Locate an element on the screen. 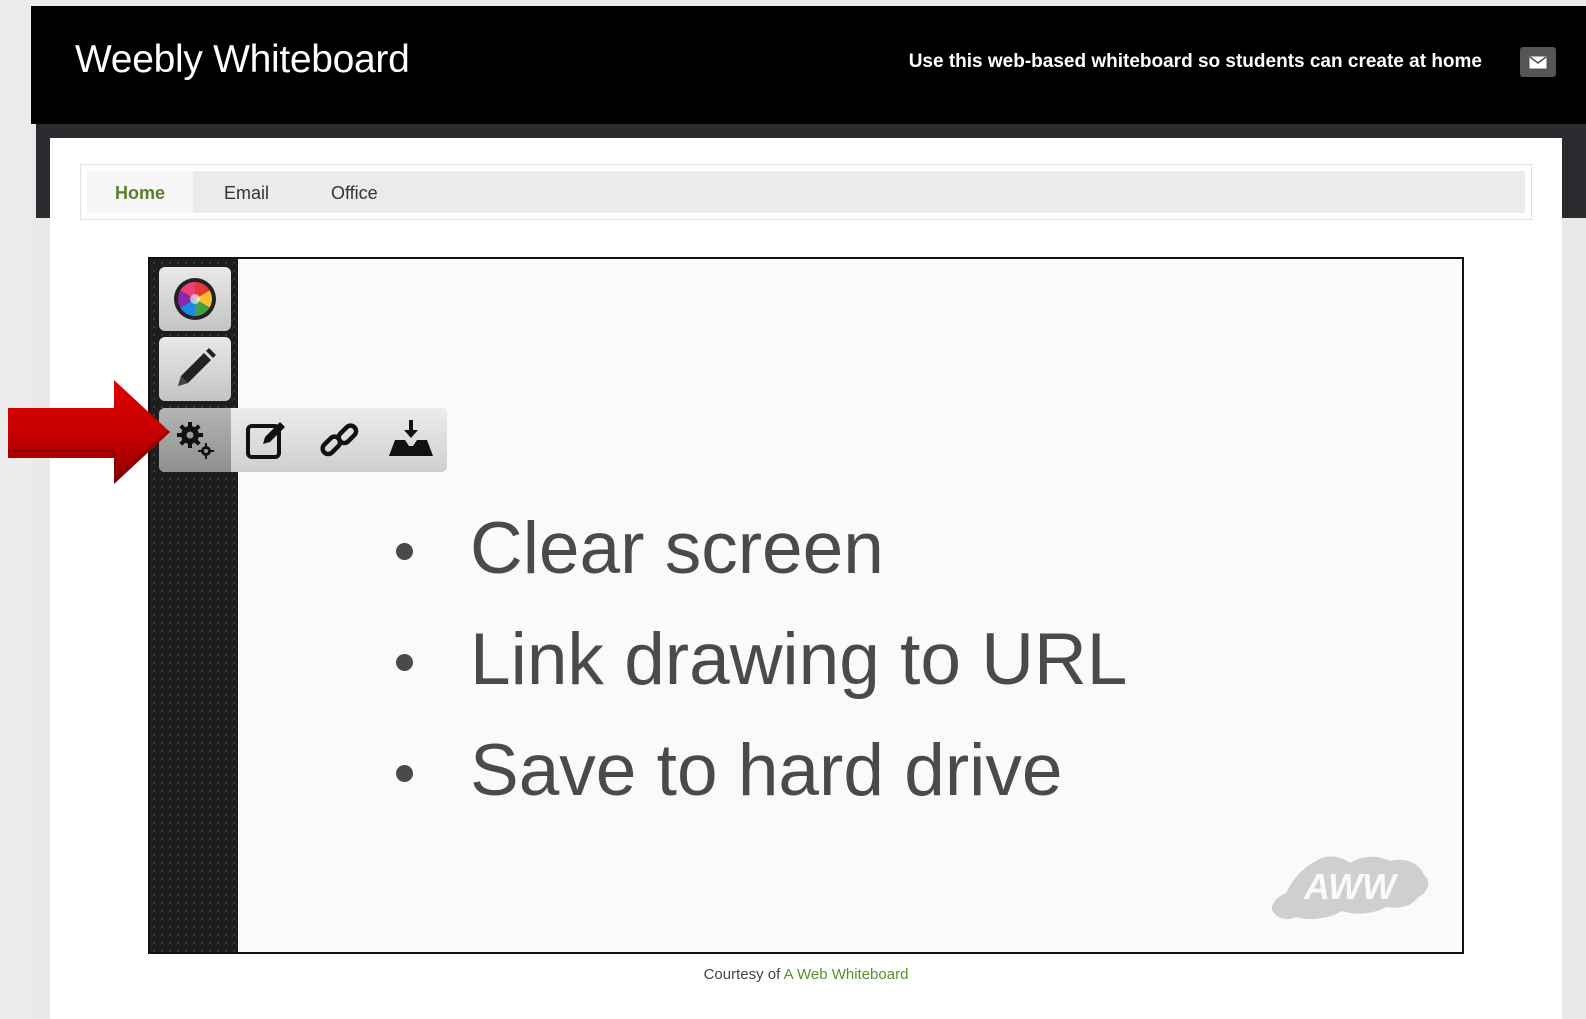 The height and width of the screenshot is (1019, 1586). bullet-text: Link drawing to URL is located at coordinates (799, 659).